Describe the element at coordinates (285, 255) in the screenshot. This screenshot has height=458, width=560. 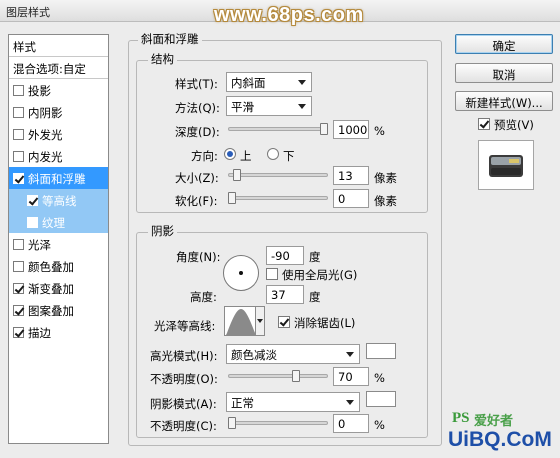
I see `angle-field: -90` at that location.